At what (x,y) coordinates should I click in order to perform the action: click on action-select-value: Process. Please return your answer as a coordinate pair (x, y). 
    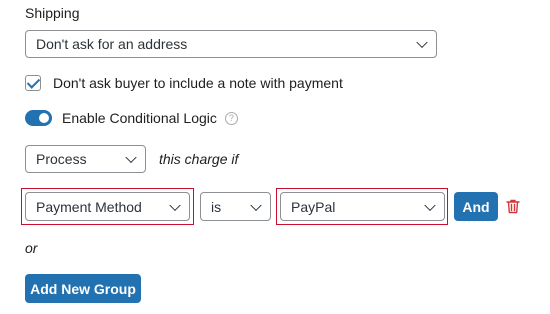
    Looking at the image, I should click on (61, 159).